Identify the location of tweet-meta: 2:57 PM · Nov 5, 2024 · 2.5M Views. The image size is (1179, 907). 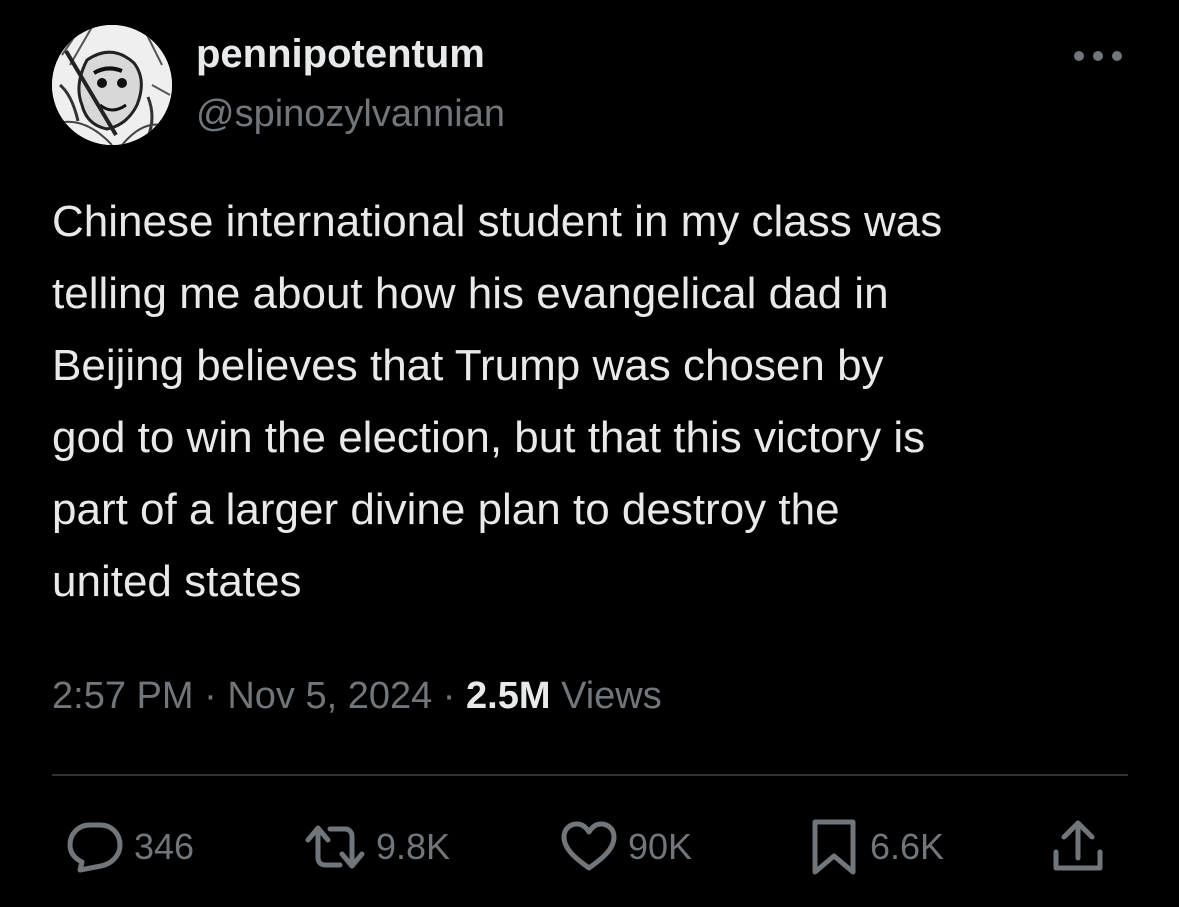
(357, 696).